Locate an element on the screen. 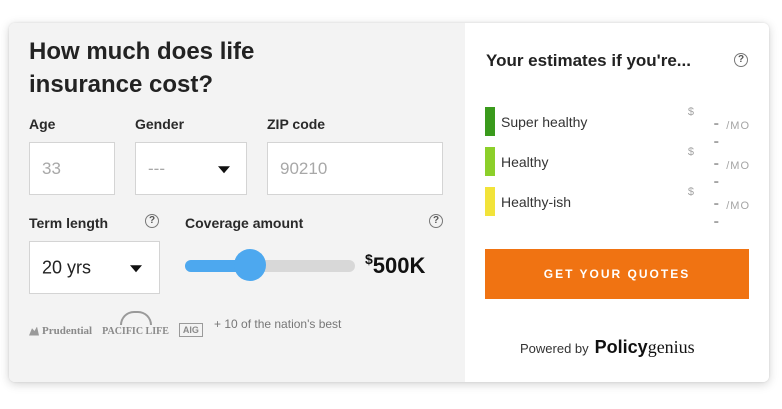 The width and height of the screenshot is (782, 409). zip-placeholder: 90210 is located at coordinates (304, 168).